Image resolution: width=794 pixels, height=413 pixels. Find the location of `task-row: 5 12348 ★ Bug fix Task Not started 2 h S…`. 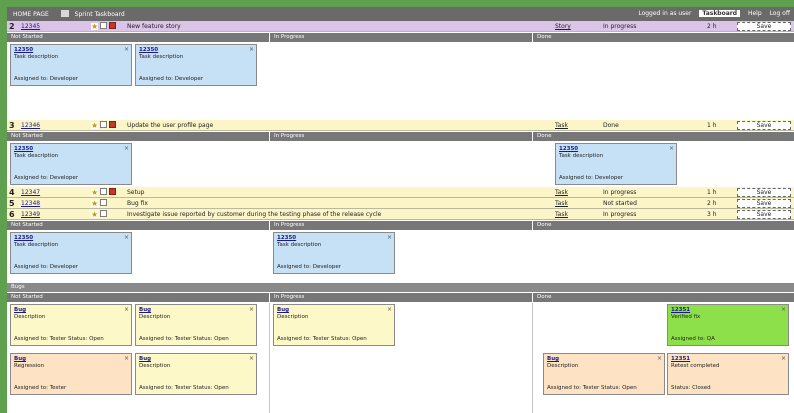

task-row: 5 12348 ★ Bug fix Task Not started 2 h S… is located at coordinates (400, 203).